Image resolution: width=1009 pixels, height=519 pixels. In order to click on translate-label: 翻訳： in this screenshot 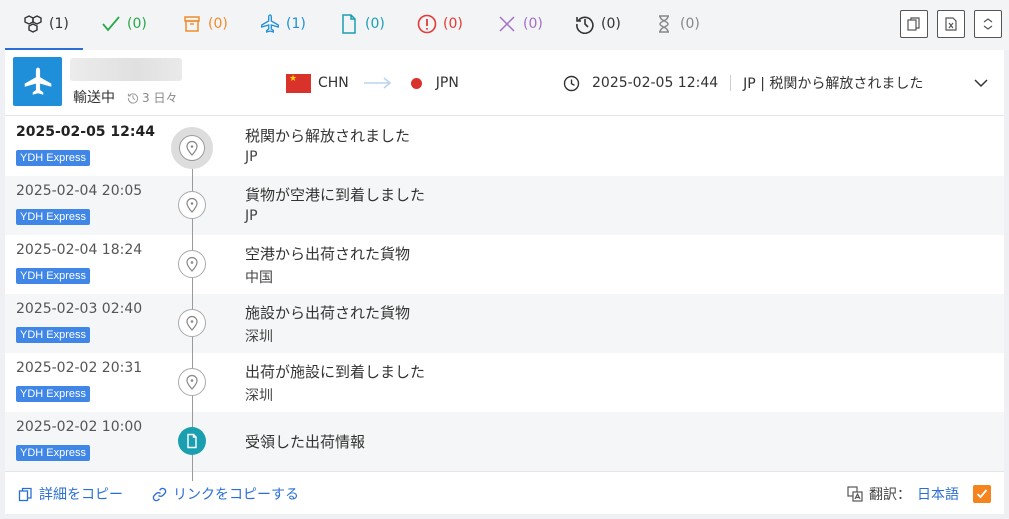, I will do `click(890, 495)`.